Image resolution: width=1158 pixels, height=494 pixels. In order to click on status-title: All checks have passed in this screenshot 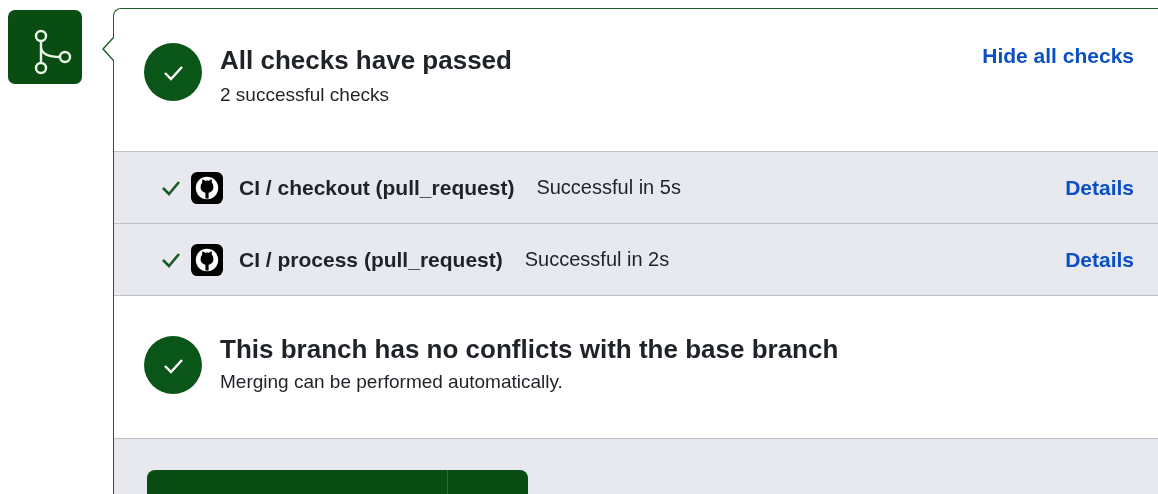, I will do `click(366, 60)`.